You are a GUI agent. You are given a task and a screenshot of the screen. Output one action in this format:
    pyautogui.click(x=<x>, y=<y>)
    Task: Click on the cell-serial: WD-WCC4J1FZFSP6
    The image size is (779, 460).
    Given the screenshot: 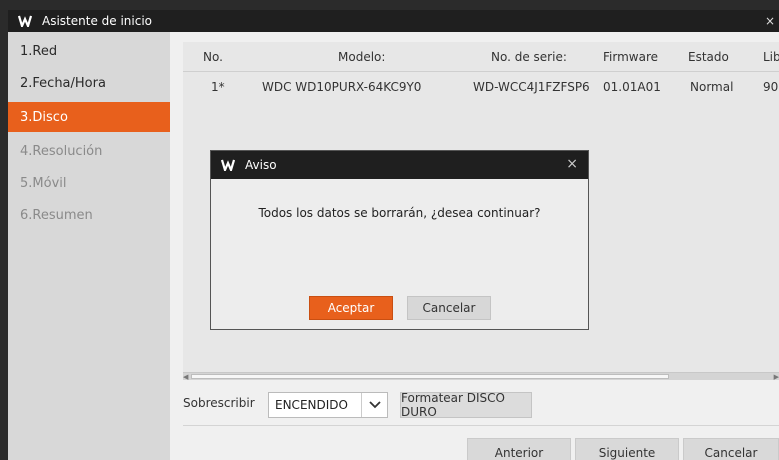 What is the action you would take?
    pyautogui.click(x=531, y=87)
    